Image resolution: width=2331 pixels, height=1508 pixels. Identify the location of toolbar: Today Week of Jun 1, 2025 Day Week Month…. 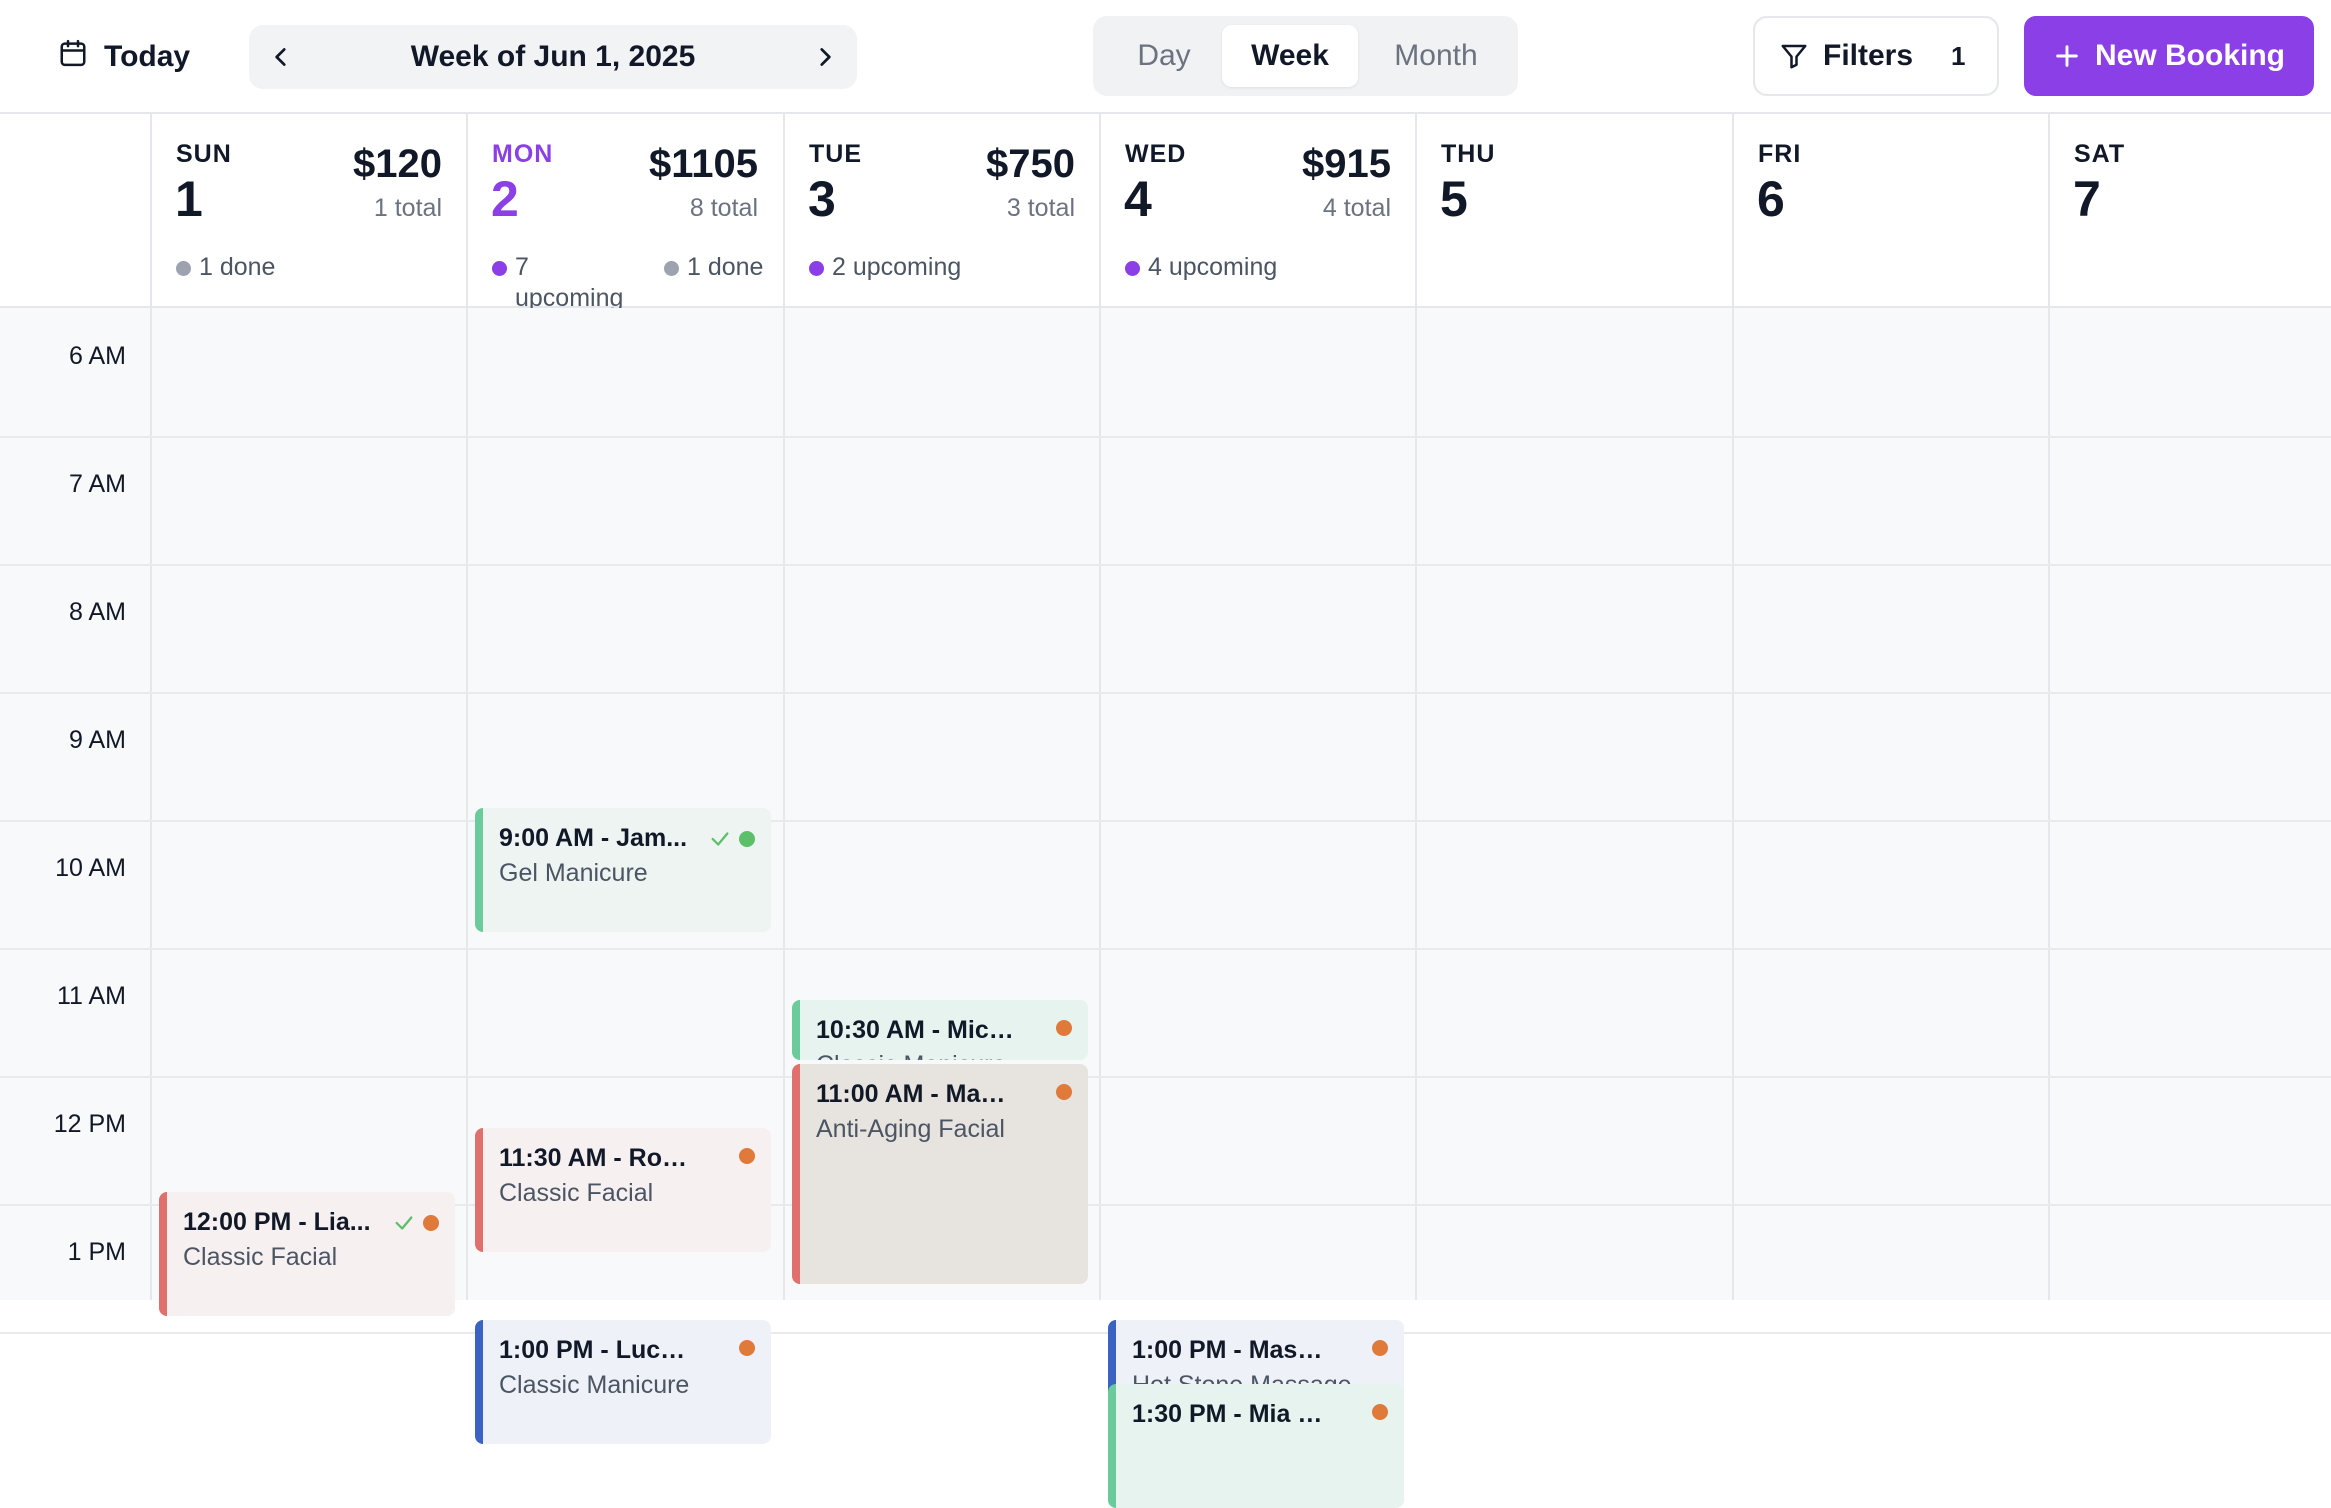
(1165, 57).